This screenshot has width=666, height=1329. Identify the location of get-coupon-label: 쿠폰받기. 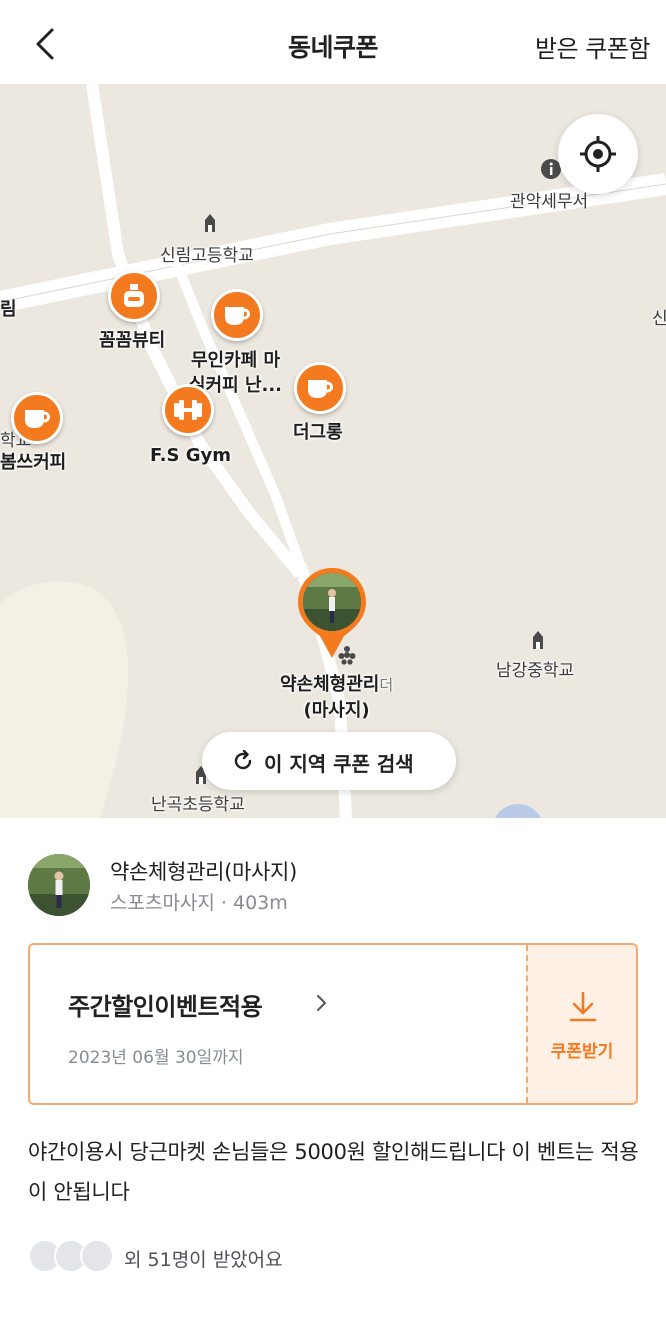
(582, 1052).